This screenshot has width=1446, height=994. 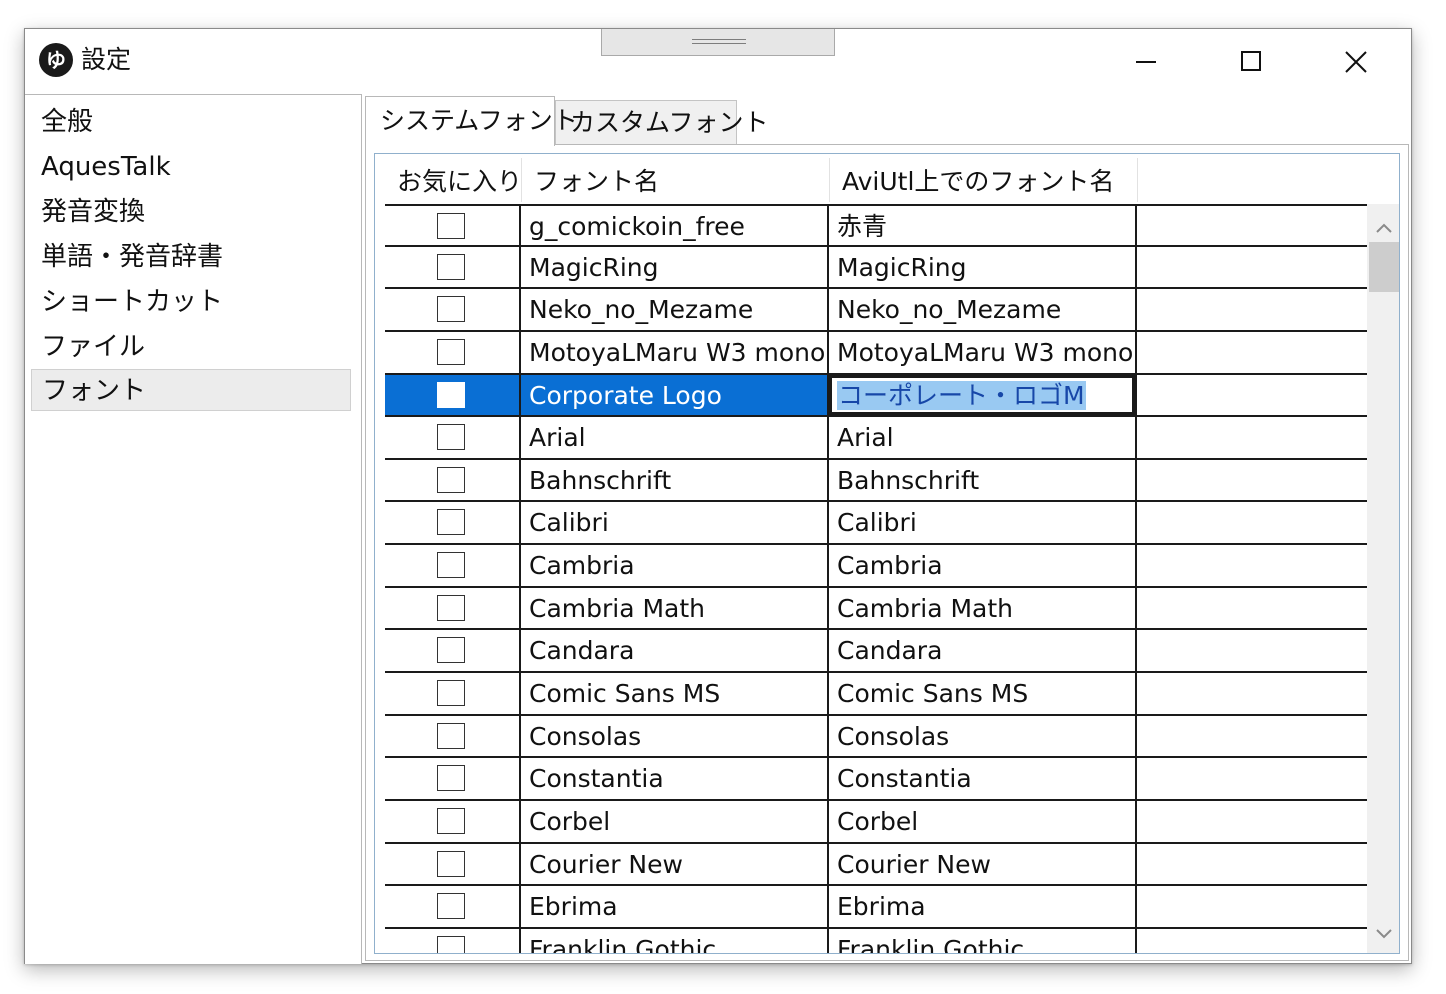 What do you see at coordinates (983, 608) in the screenshot?
I see `aviutl-name-cell: Cambria Math` at bounding box center [983, 608].